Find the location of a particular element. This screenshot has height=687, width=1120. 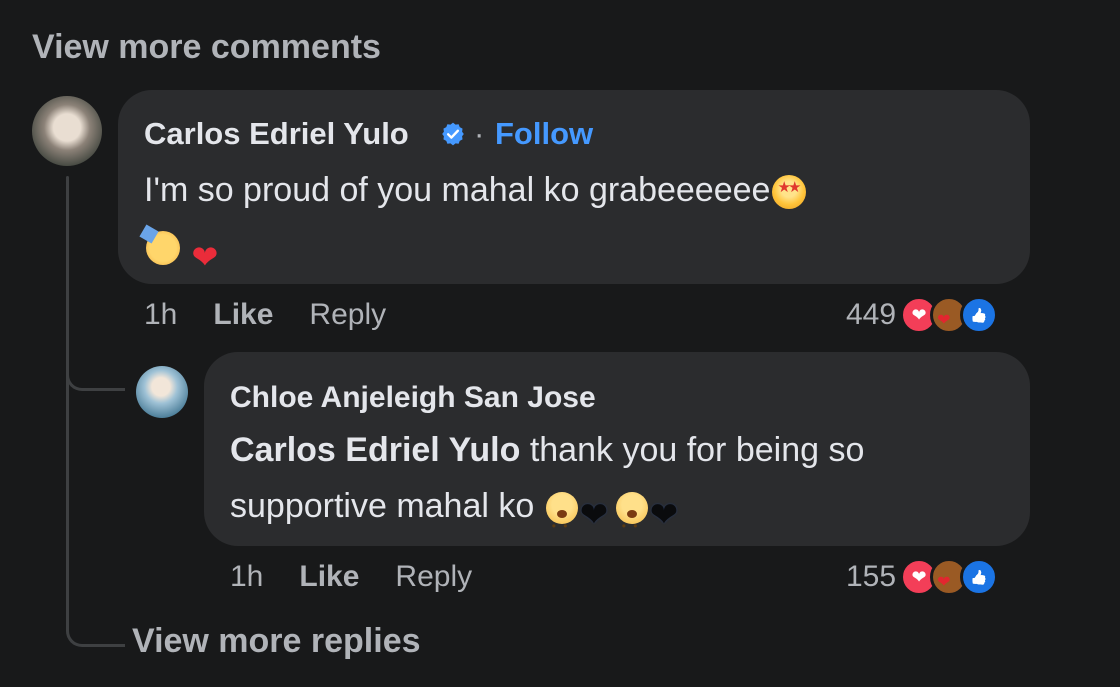

comment-text: I'm so proud of you mahal ko grabeeeeee is located at coordinates (574, 223).